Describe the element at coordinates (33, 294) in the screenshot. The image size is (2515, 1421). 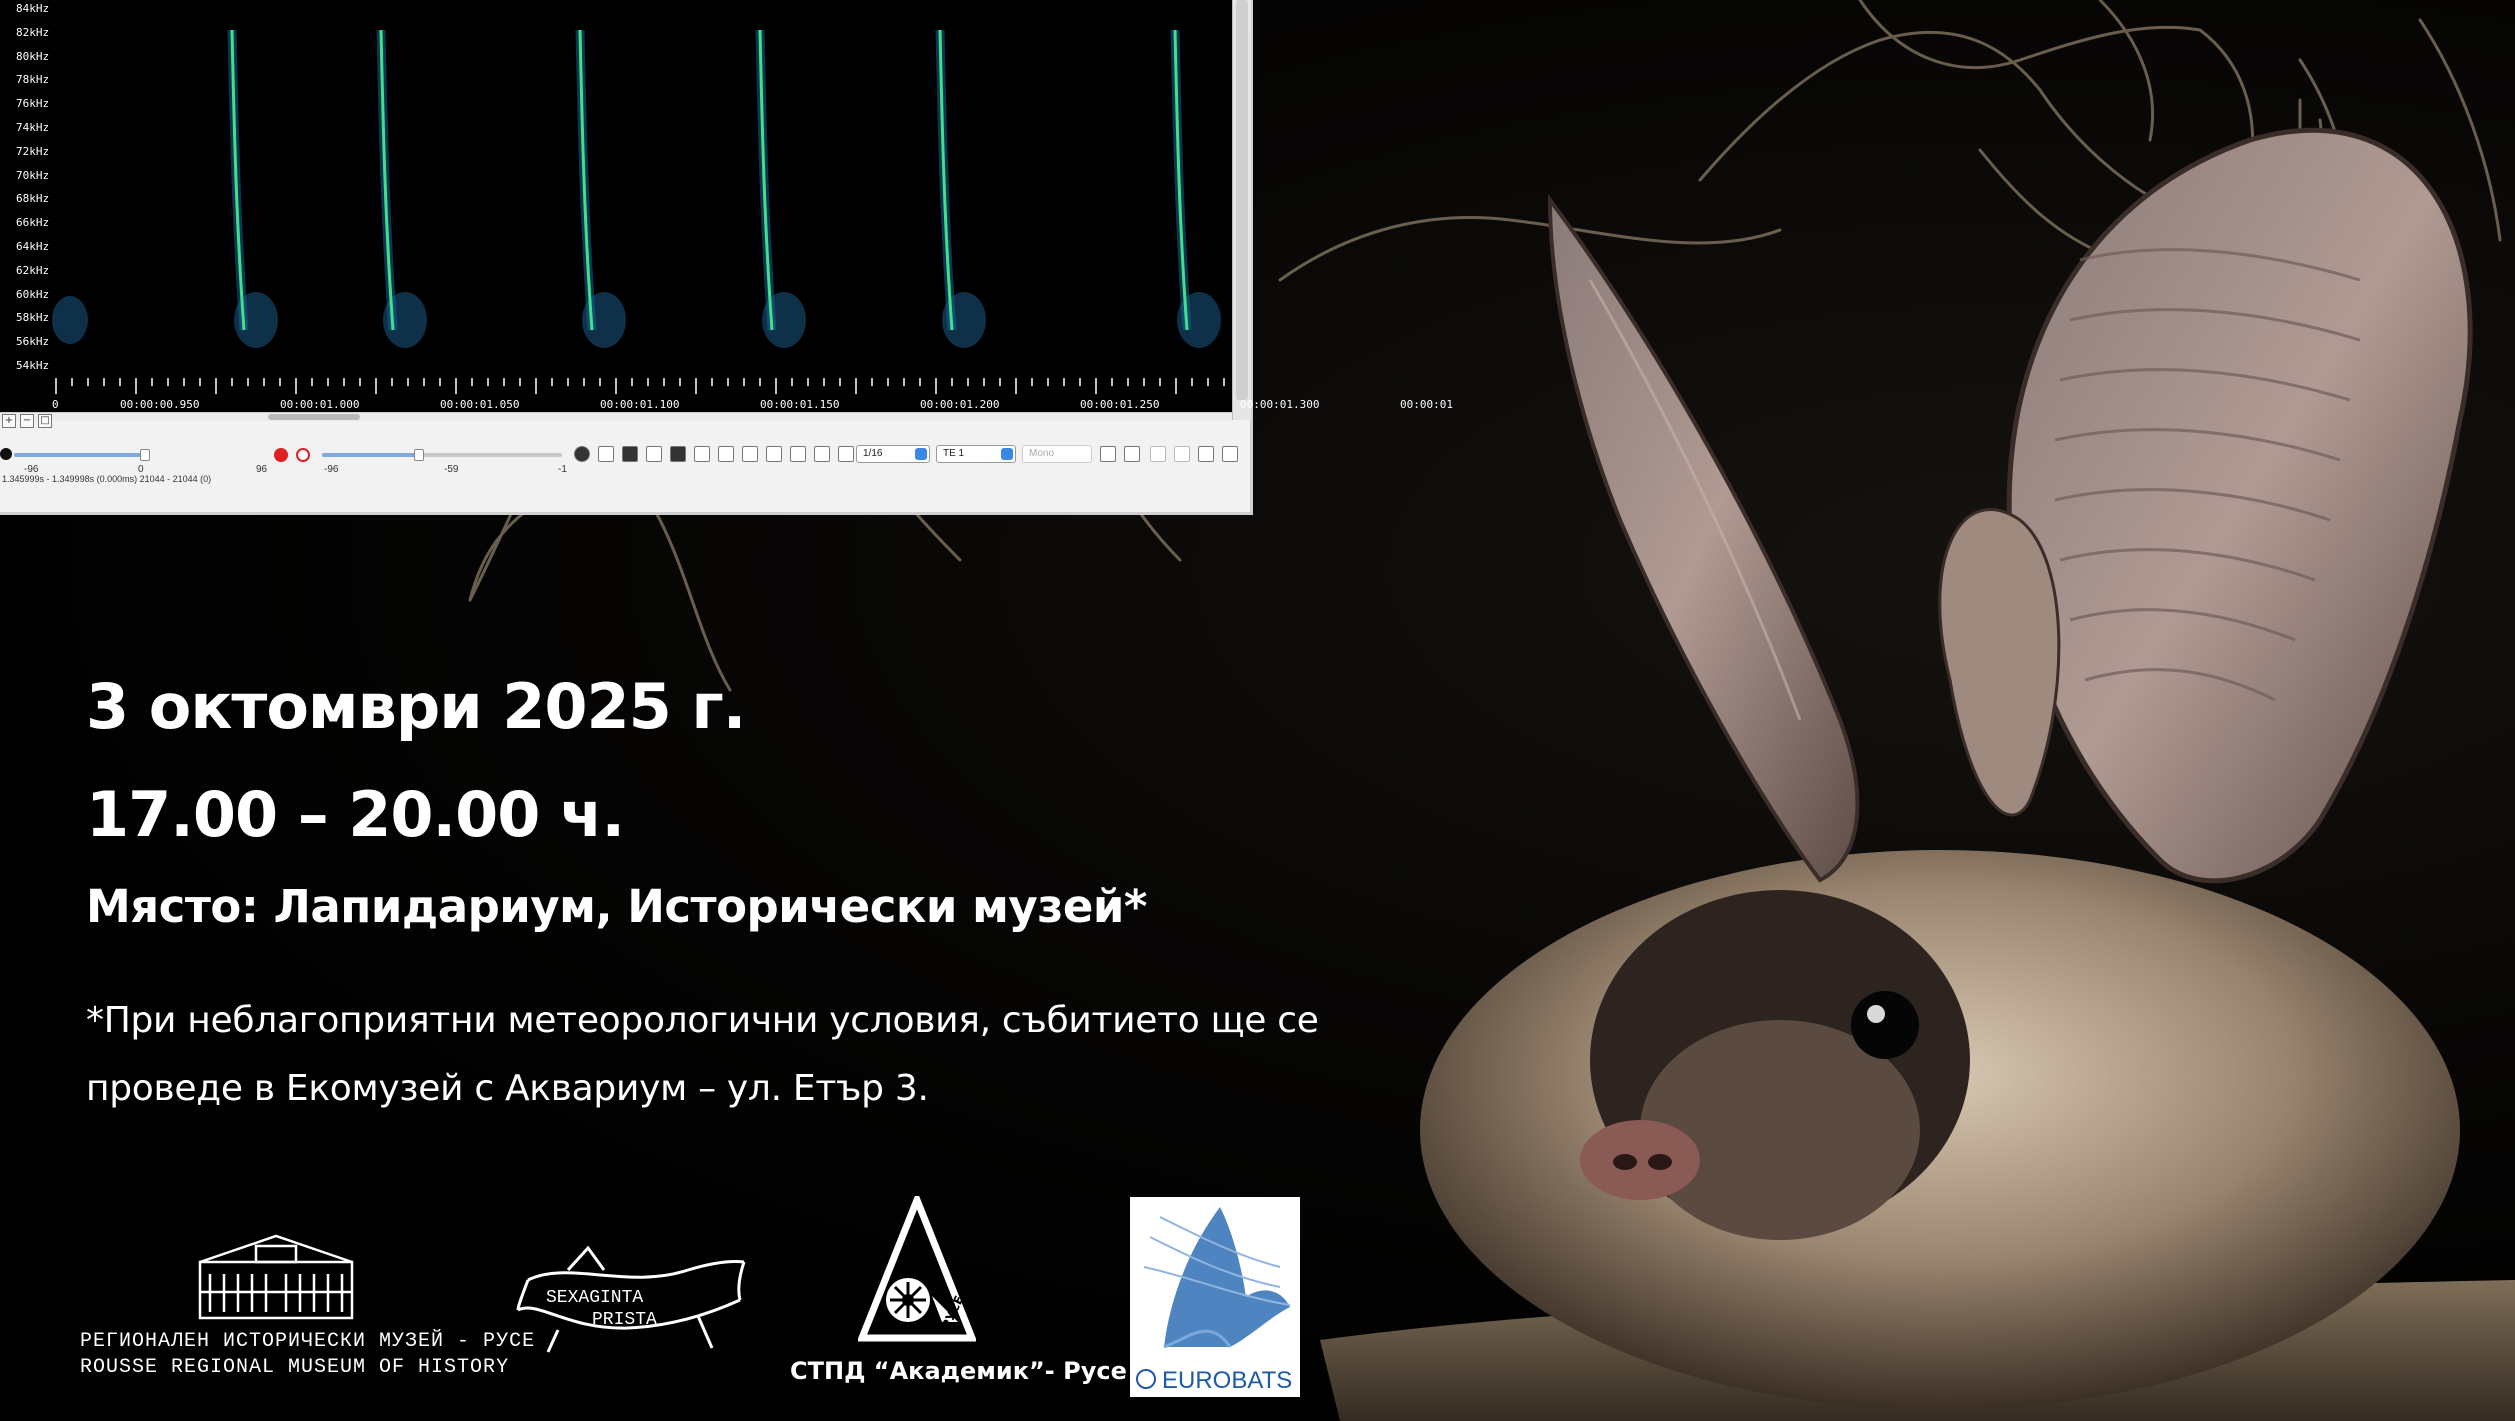
I see `frequency-label: 60kHz` at that location.